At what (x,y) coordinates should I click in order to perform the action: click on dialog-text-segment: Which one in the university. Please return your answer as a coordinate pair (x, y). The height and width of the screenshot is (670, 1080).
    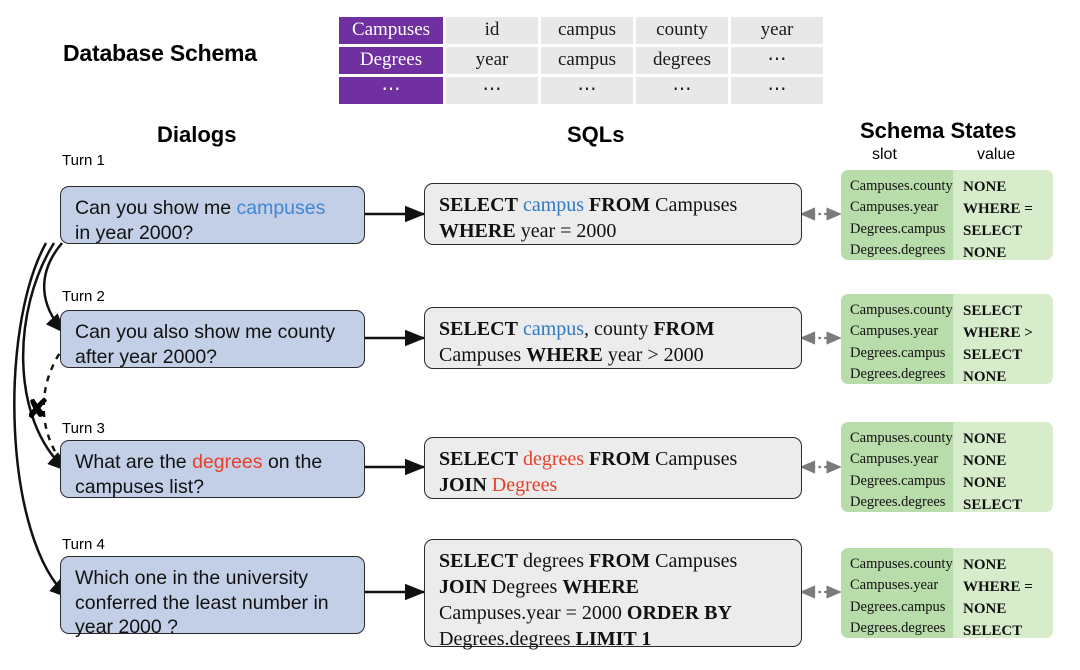
    Looking at the image, I should click on (192, 578).